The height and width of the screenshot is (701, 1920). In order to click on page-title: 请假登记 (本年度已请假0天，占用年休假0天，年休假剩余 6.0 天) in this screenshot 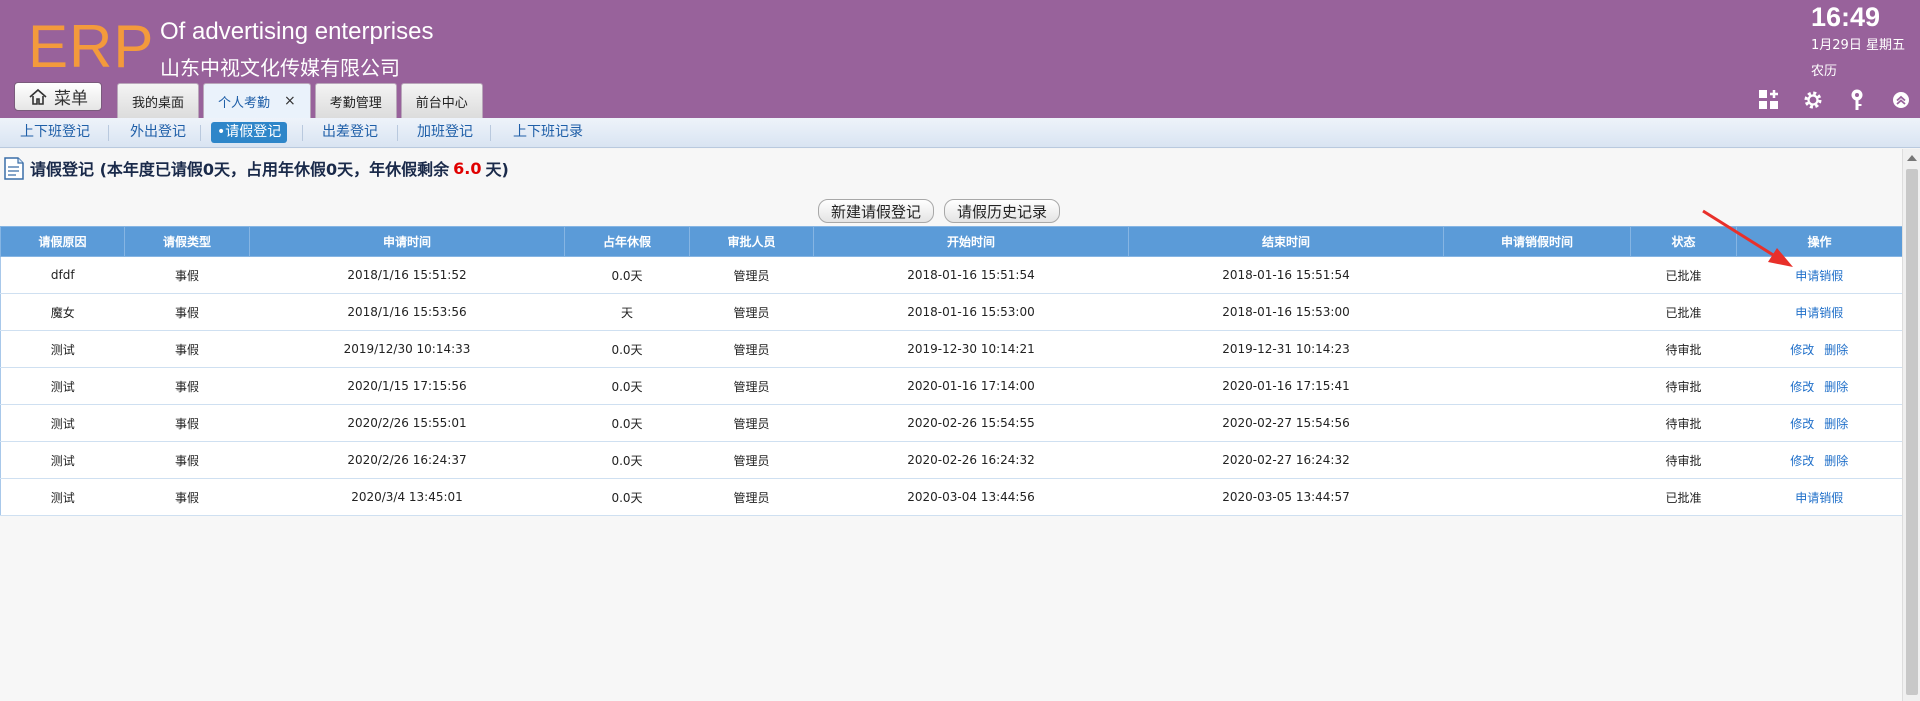, I will do `click(255, 168)`.